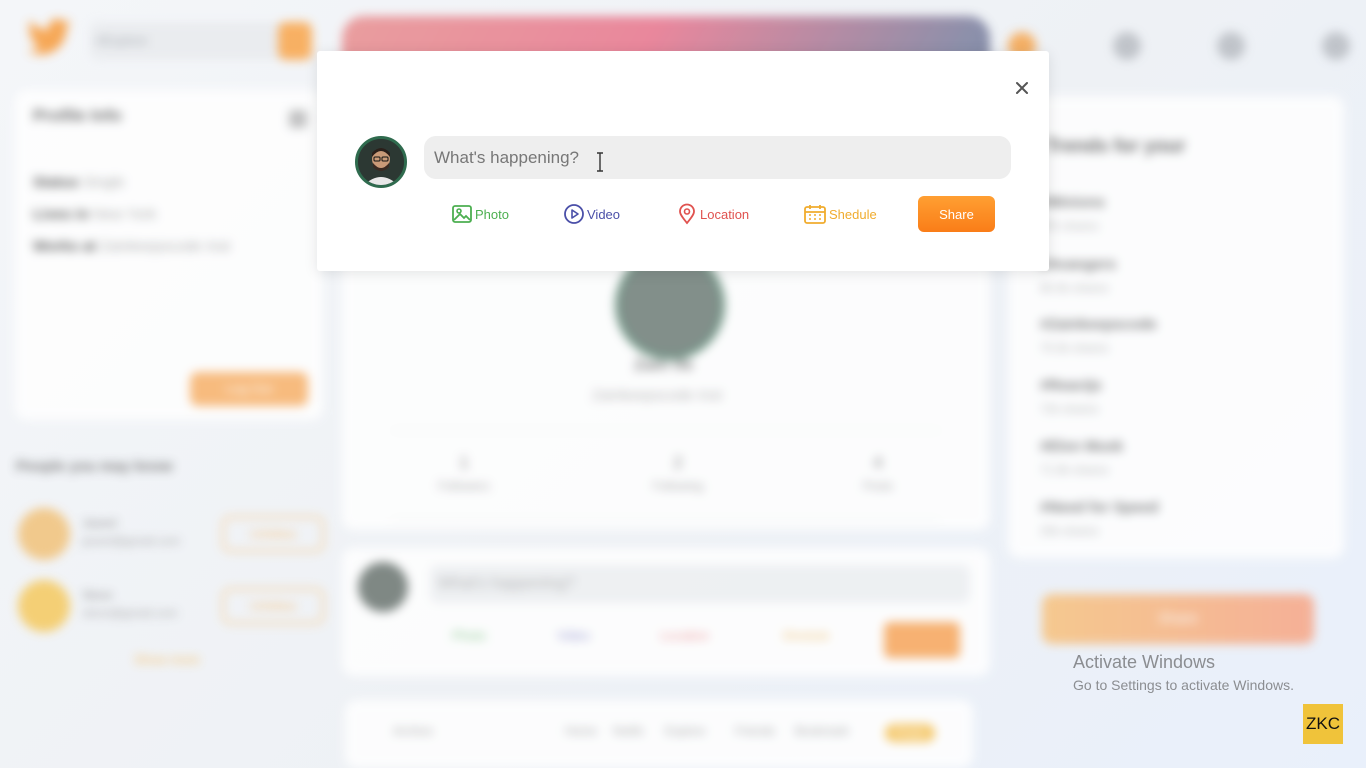 The width and height of the screenshot is (1366, 768). What do you see at coordinates (99, 523) in the screenshot?
I see `person-name: Jaseel` at bounding box center [99, 523].